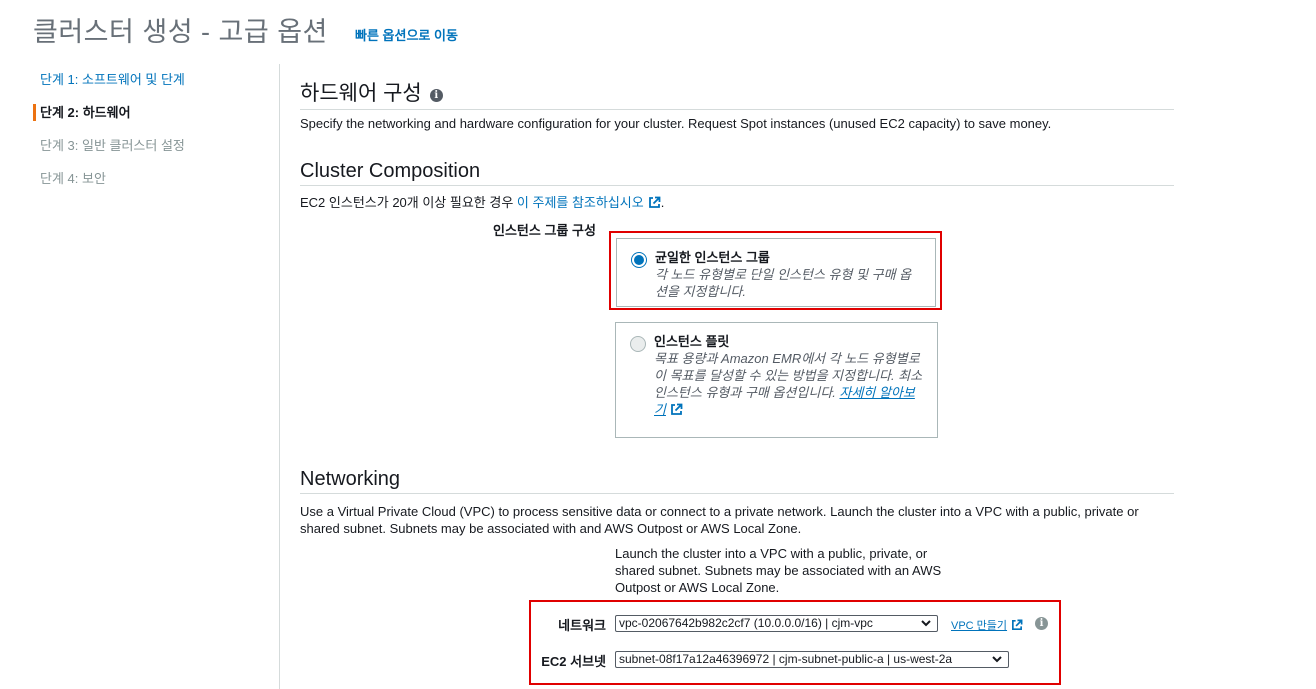 This screenshot has width=1316, height=689. What do you see at coordinates (580, 202) in the screenshot?
I see `see-topic-link: 이 주제를 참조하십시오` at bounding box center [580, 202].